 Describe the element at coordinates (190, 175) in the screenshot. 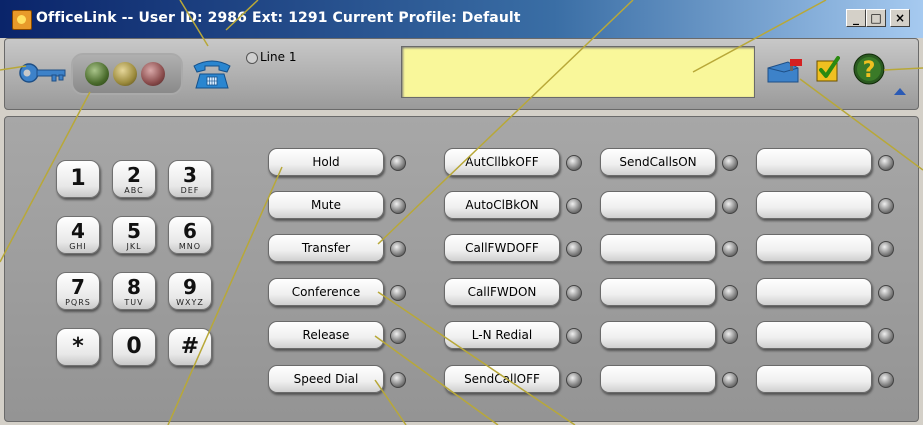

I see `keypad-digit: 3` at that location.